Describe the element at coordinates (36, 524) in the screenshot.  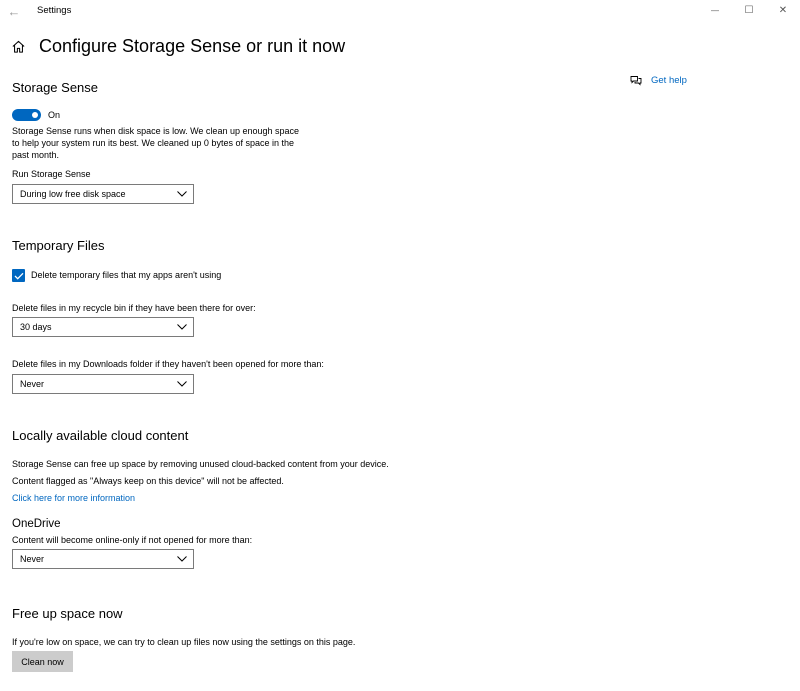
I see `onedrive-heading: OneDrive` at that location.